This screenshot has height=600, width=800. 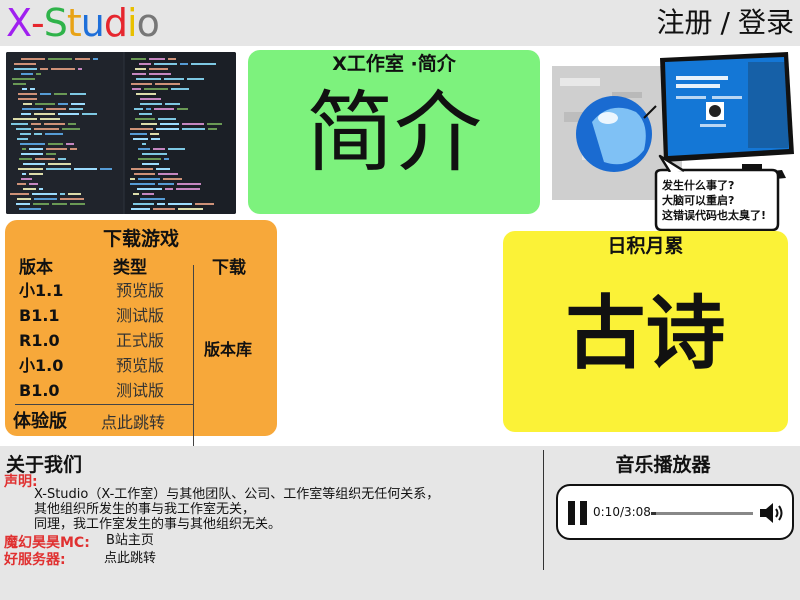 I want to click on logo-letter: X, so click(x=19, y=23).